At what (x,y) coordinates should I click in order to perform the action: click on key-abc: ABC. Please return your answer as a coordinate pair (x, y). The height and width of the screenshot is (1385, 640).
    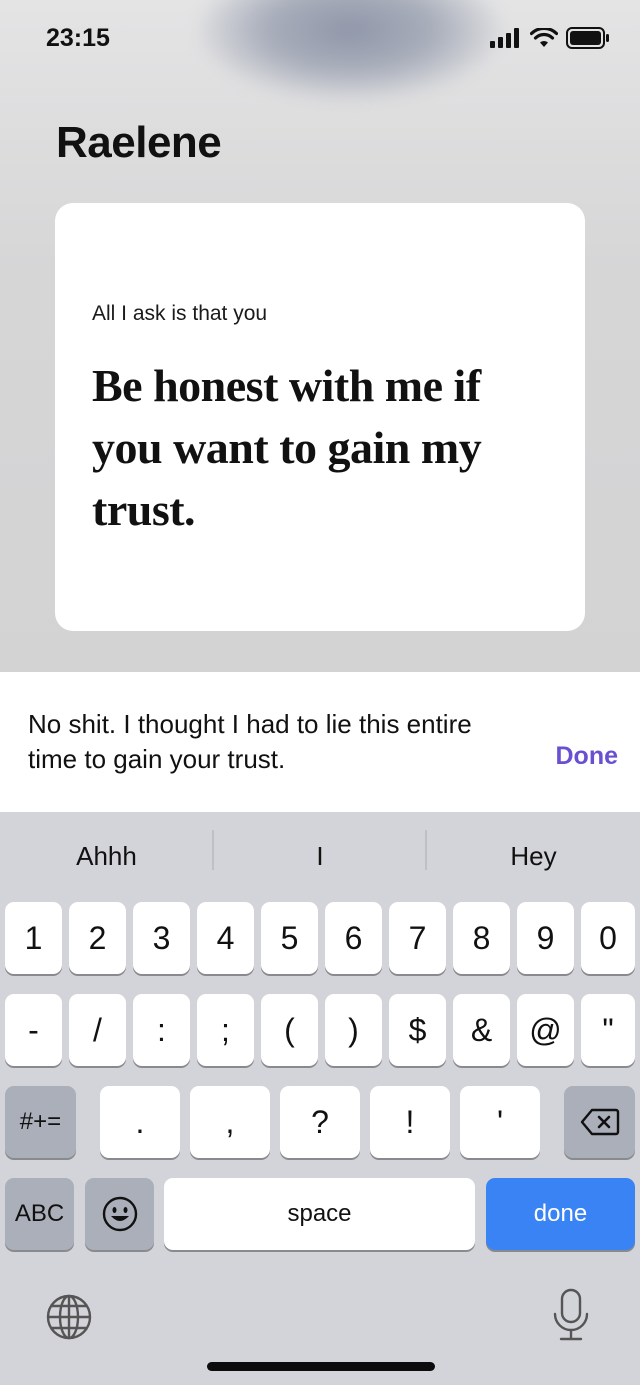
    Looking at the image, I should click on (39, 1214).